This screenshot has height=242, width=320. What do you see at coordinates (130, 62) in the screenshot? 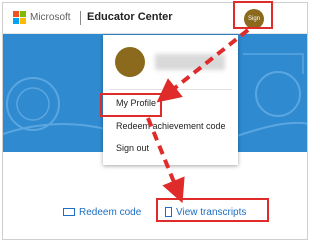
I see `avatar` at bounding box center [130, 62].